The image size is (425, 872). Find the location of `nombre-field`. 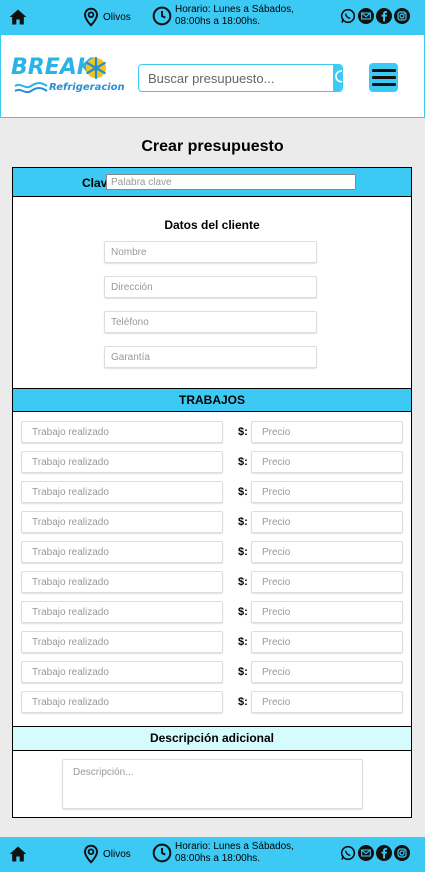

nombre-field is located at coordinates (210, 252).